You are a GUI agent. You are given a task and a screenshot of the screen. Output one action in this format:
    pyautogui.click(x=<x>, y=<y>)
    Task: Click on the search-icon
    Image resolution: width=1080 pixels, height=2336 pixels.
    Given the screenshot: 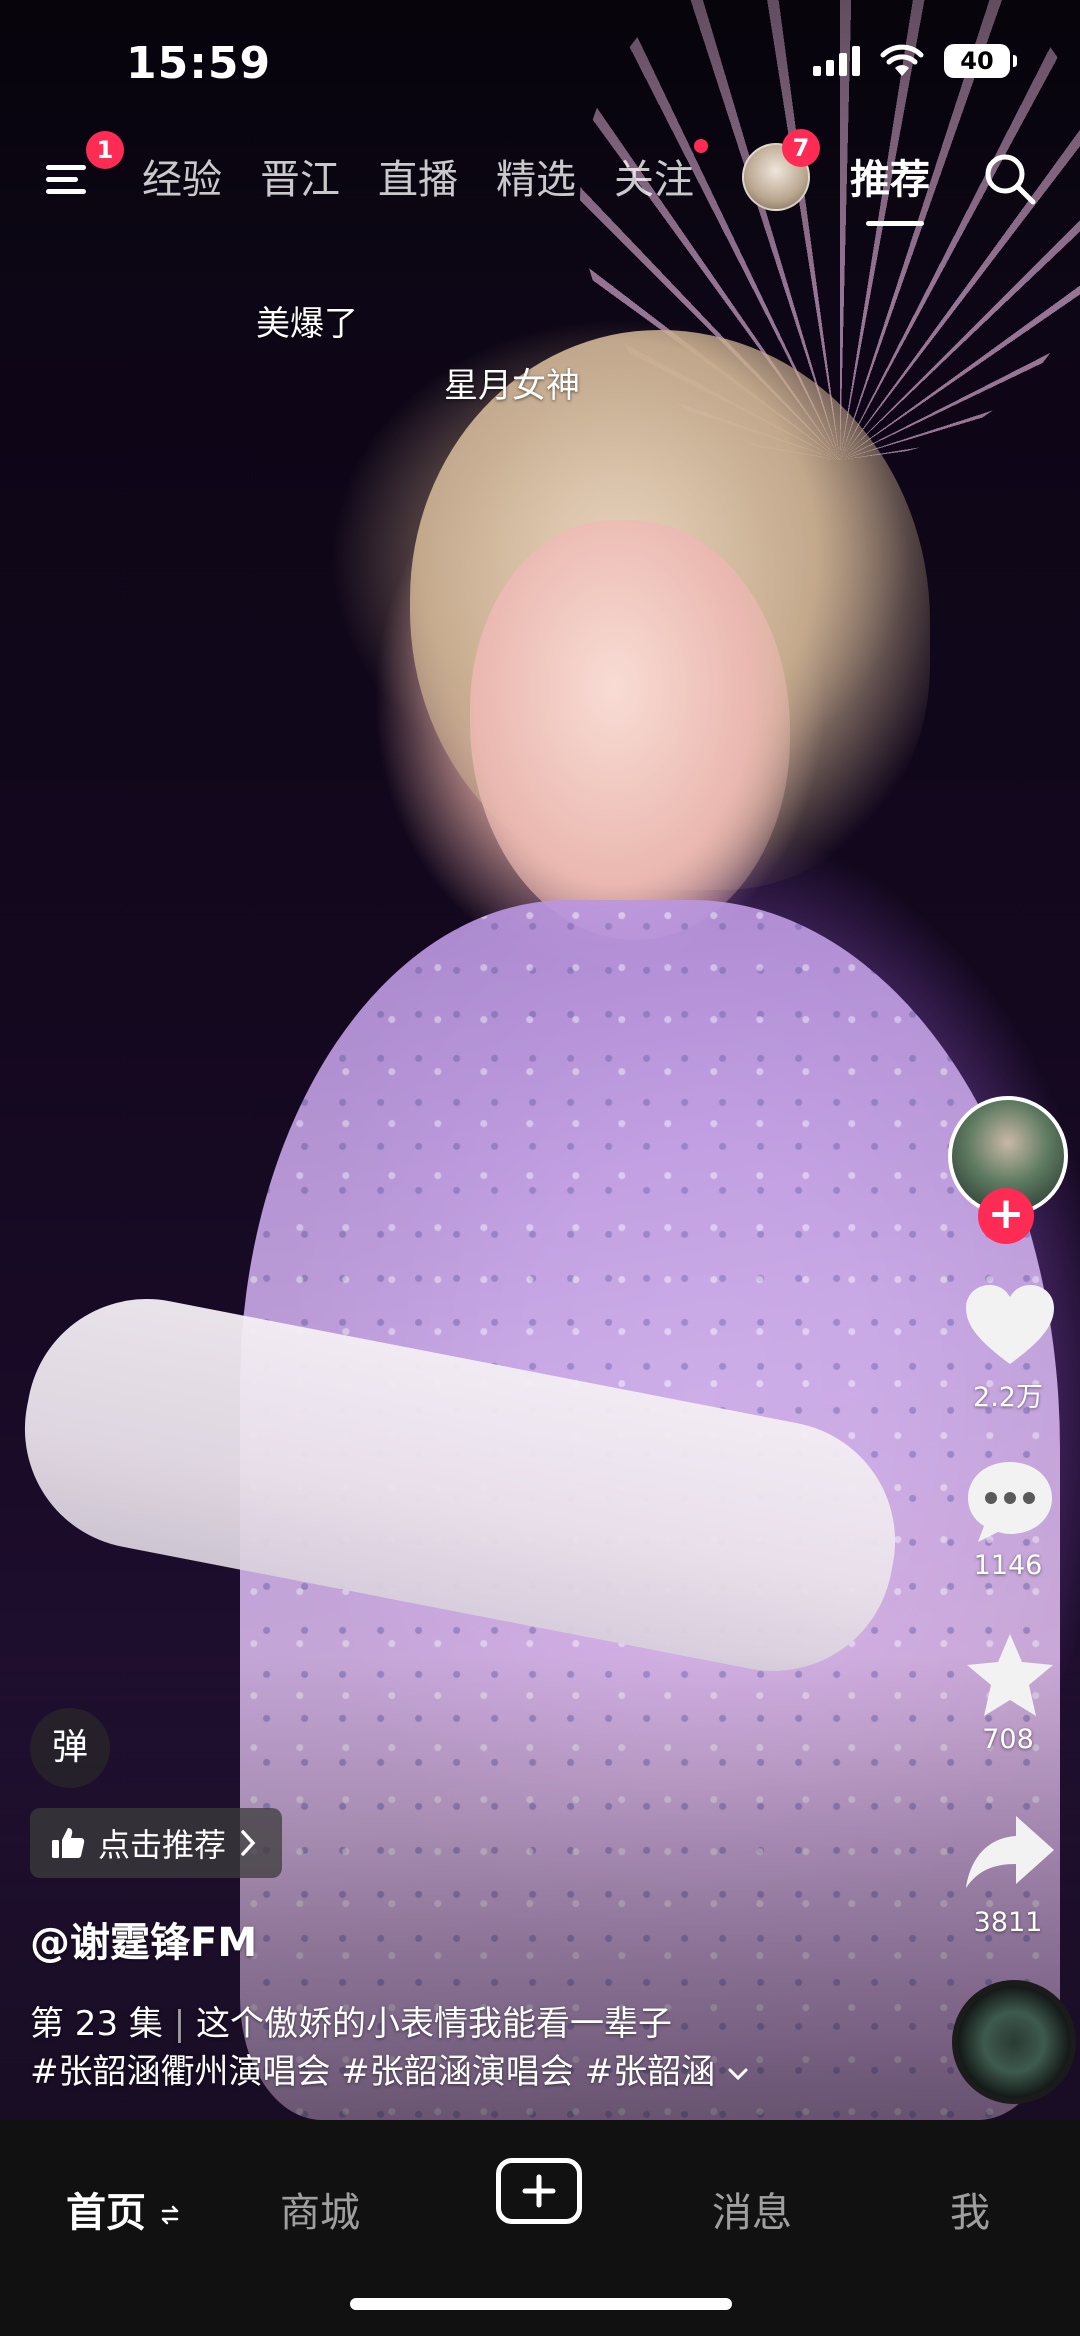 What is the action you would take?
    pyautogui.click(x=1010, y=179)
    